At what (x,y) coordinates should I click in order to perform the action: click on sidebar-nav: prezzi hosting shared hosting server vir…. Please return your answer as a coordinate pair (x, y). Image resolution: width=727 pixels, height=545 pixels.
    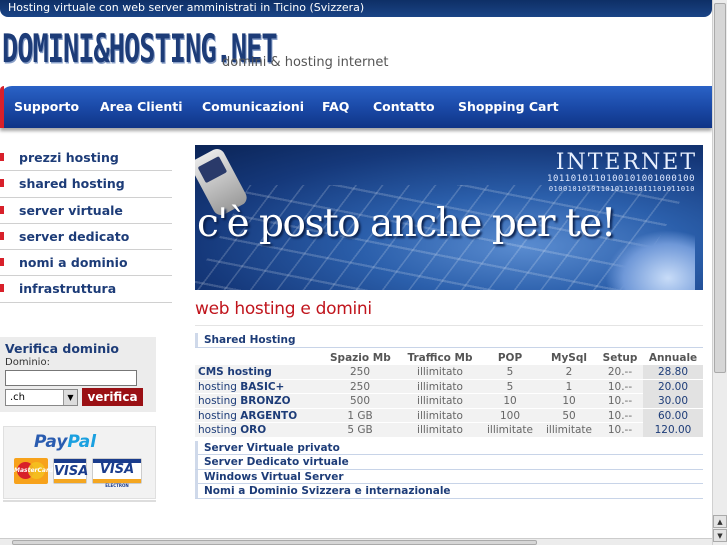
    Looking at the image, I should click on (86, 224).